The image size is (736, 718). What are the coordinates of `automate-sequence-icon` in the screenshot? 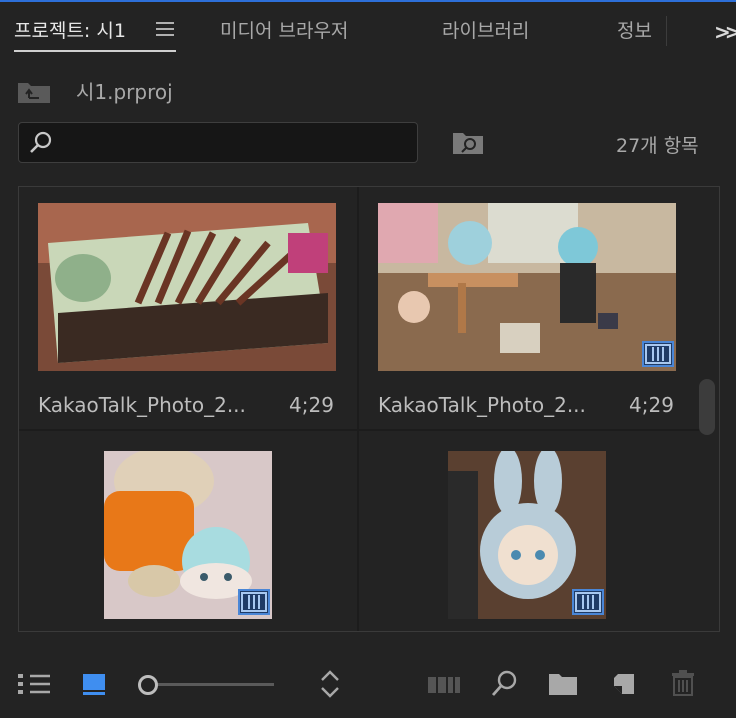 It's located at (444, 685).